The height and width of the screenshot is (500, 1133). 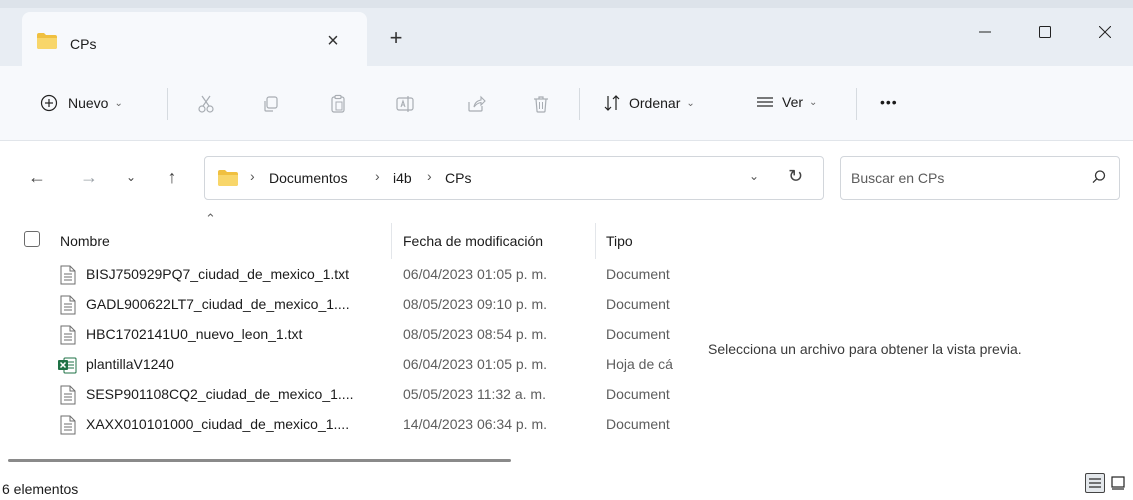 I want to click on select-all-checkbox, so click(x=32, y=239).